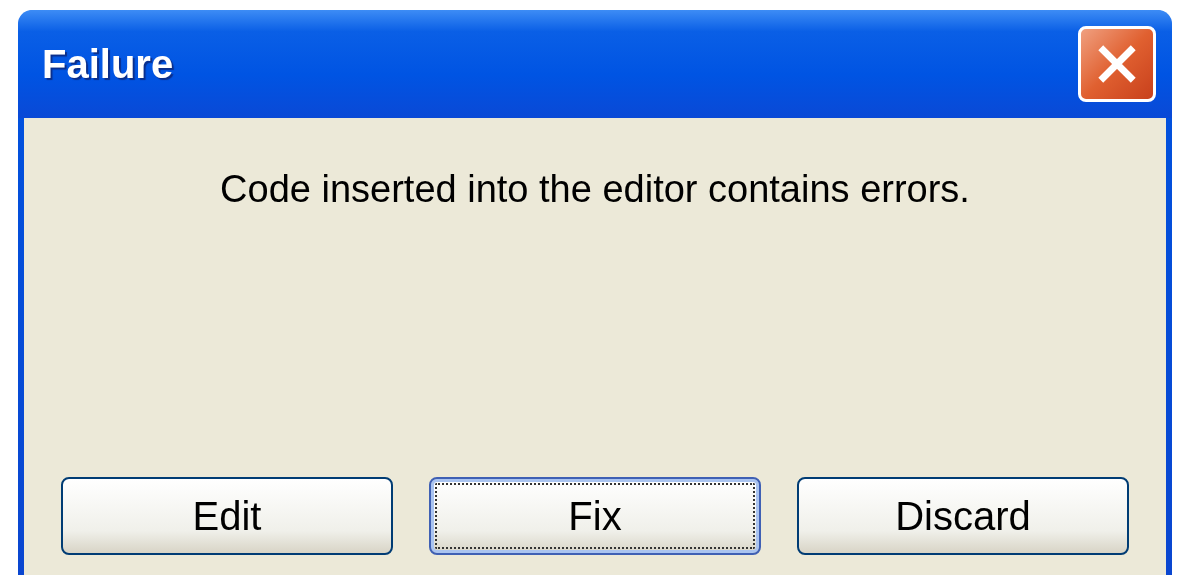 The image size is (1182, 575). I want to click on error-message: Code inserted into the editor contains errors., so click(595, 189).